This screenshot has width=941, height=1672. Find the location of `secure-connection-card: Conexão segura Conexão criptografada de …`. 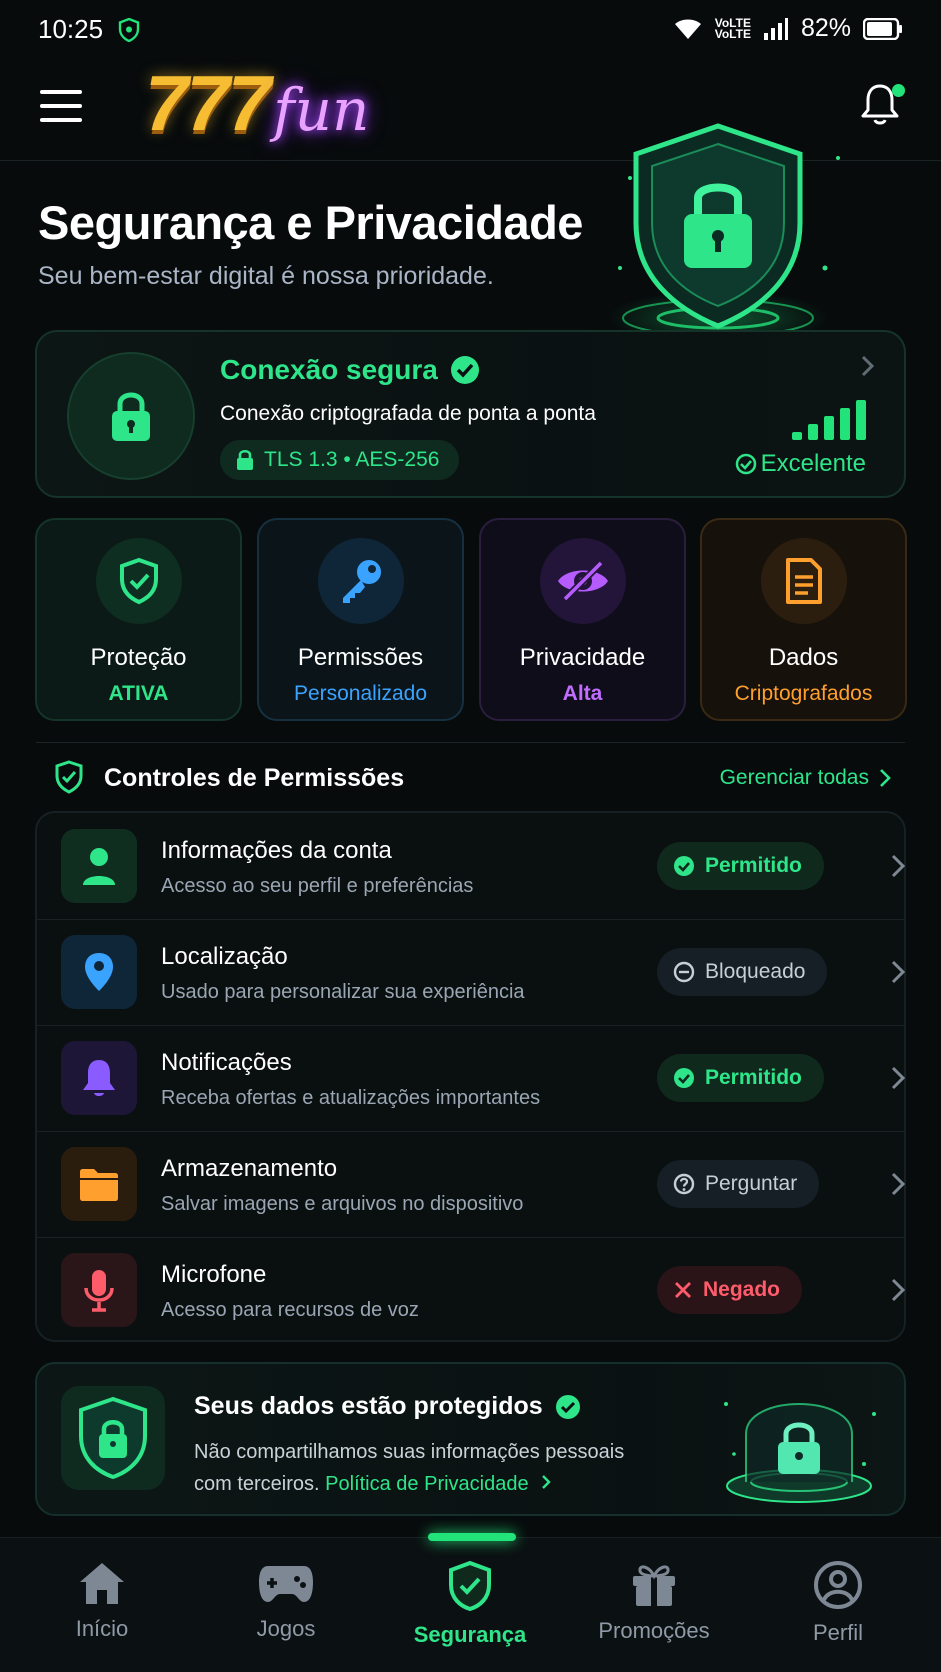

secure-connection-card: Conexão segura Conexão criptografada de … is located at coordinates (470, 414).